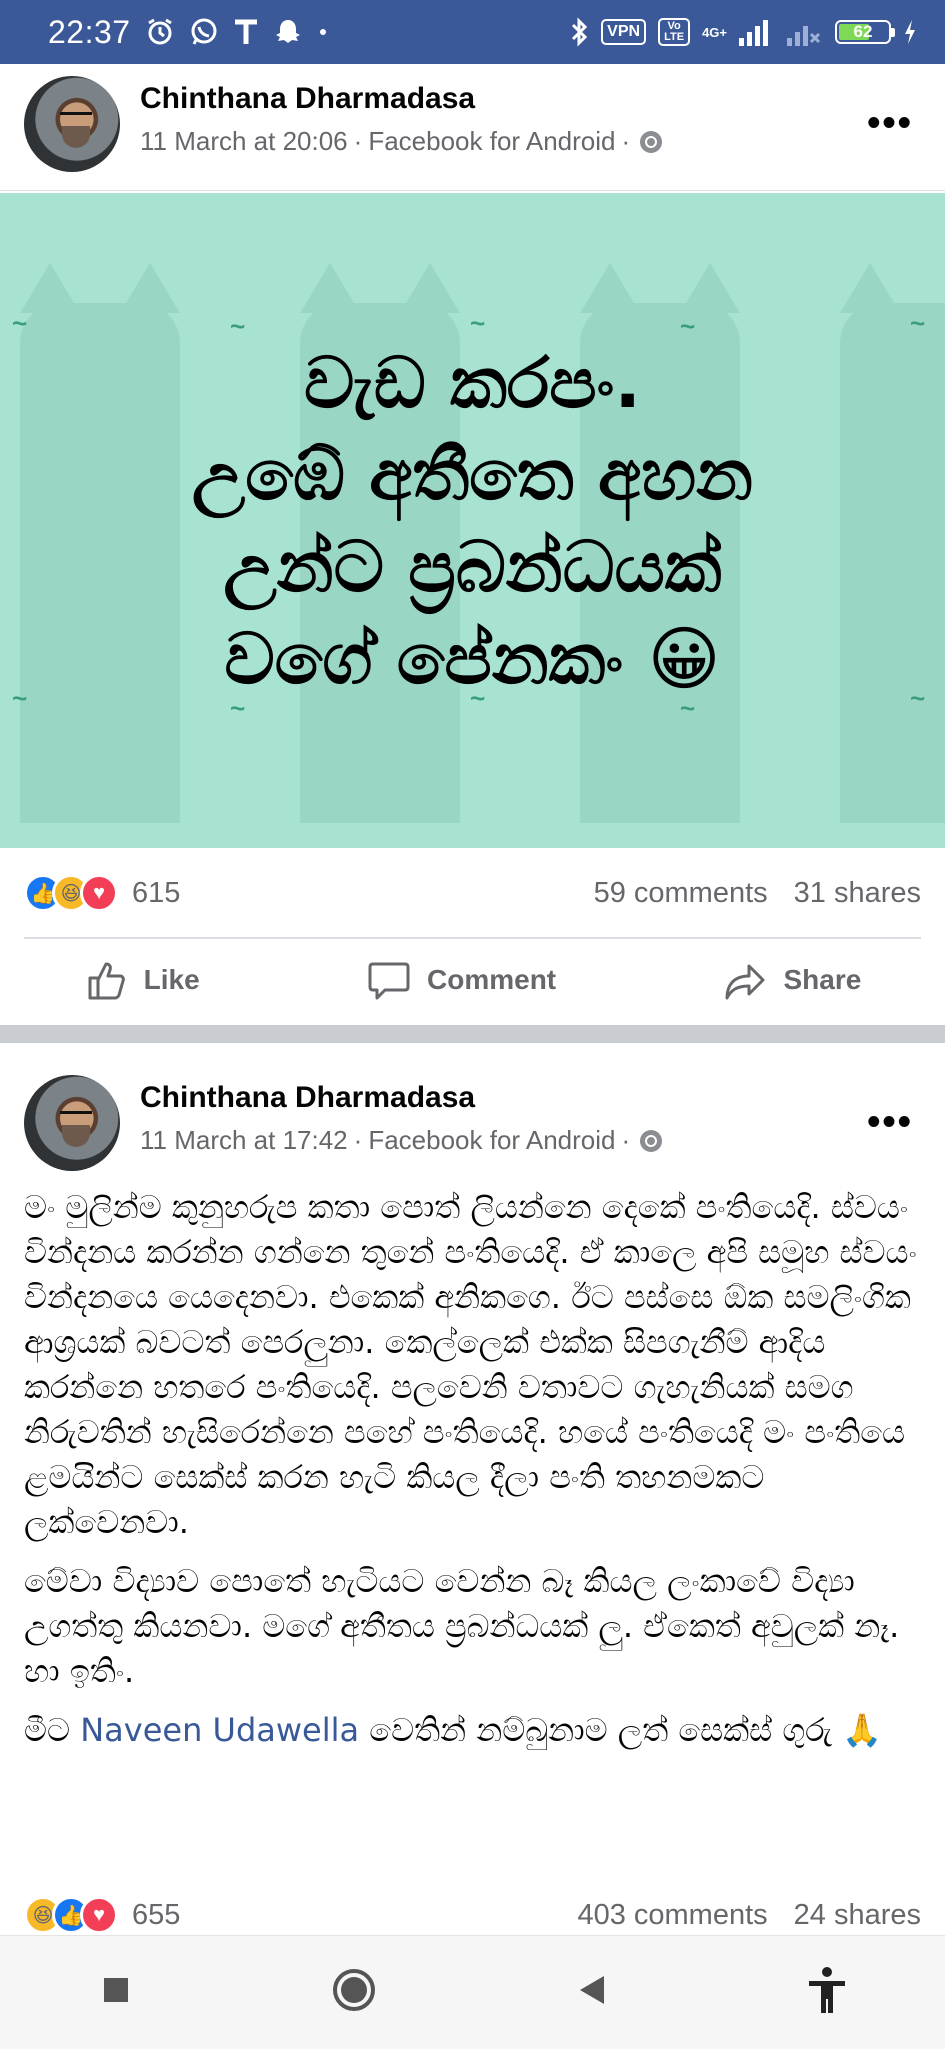  What do you see at coordinates (246, 32) in the screenshot?
I see `t-icon` at bounding box center [246, 32].